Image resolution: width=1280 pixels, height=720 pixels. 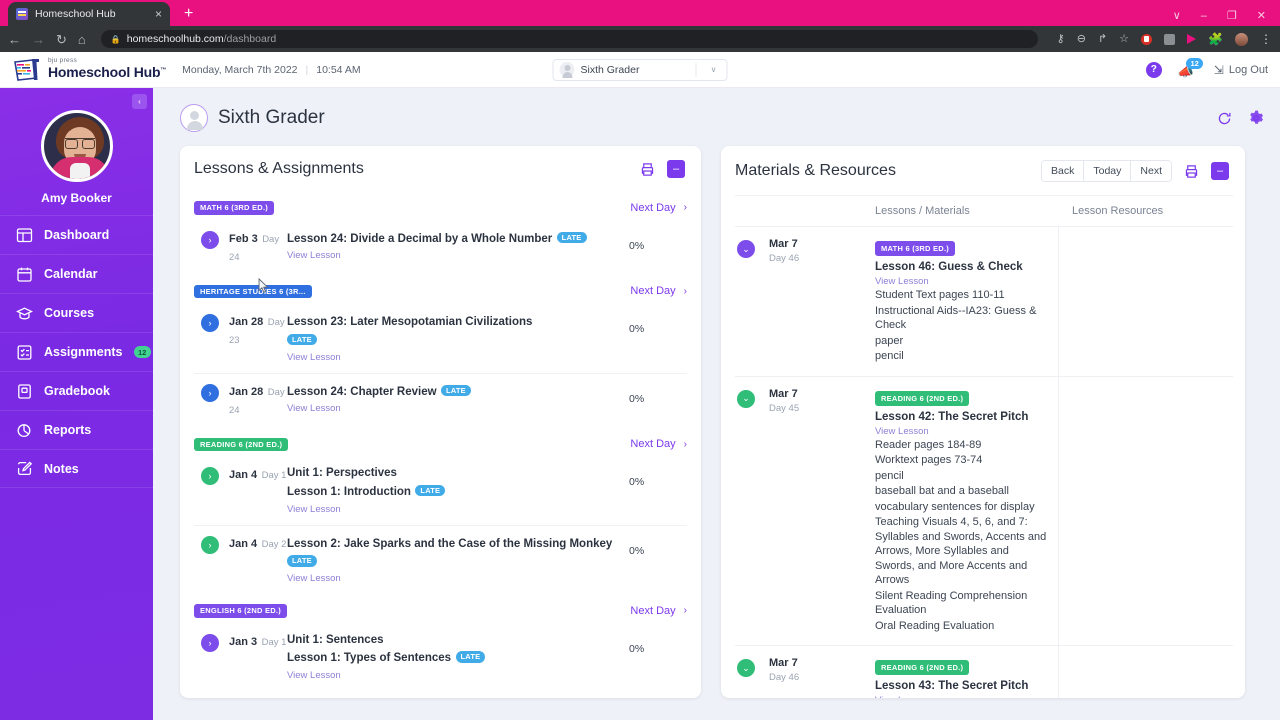 I want to click on extensions-puzzle-icon: 🧩, so click(x=1215, y=39).